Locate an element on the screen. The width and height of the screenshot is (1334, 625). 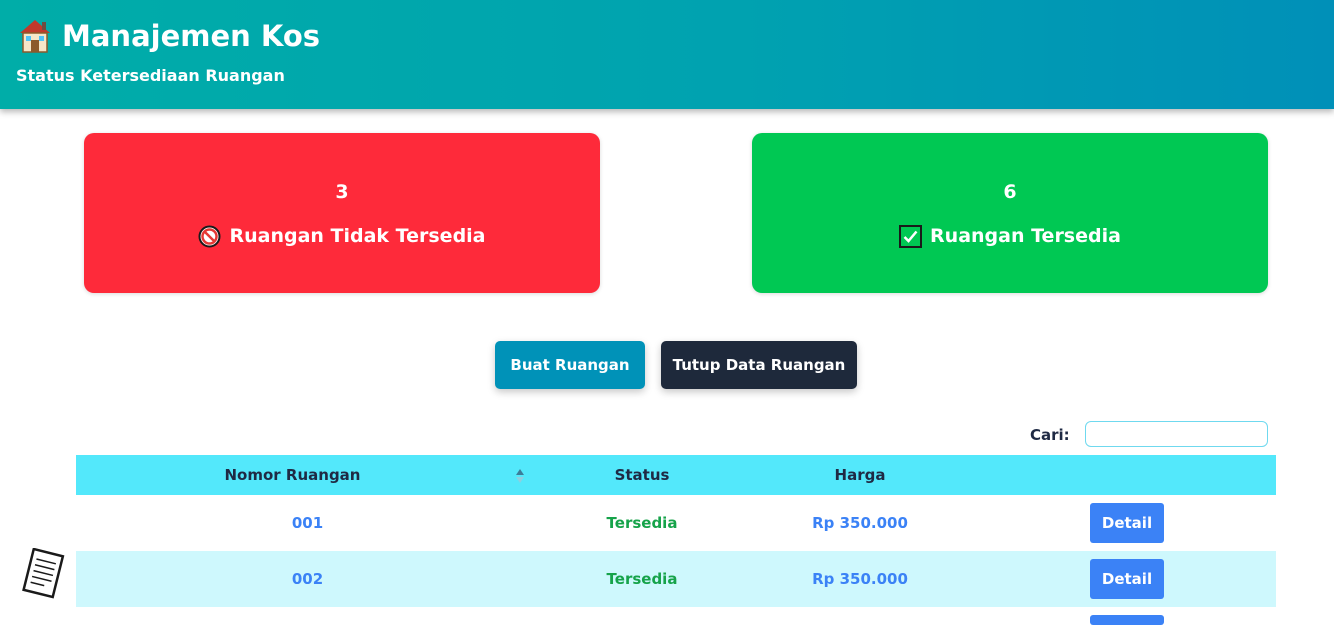
search-label: Cari: is located at coordinates (1050, 435).